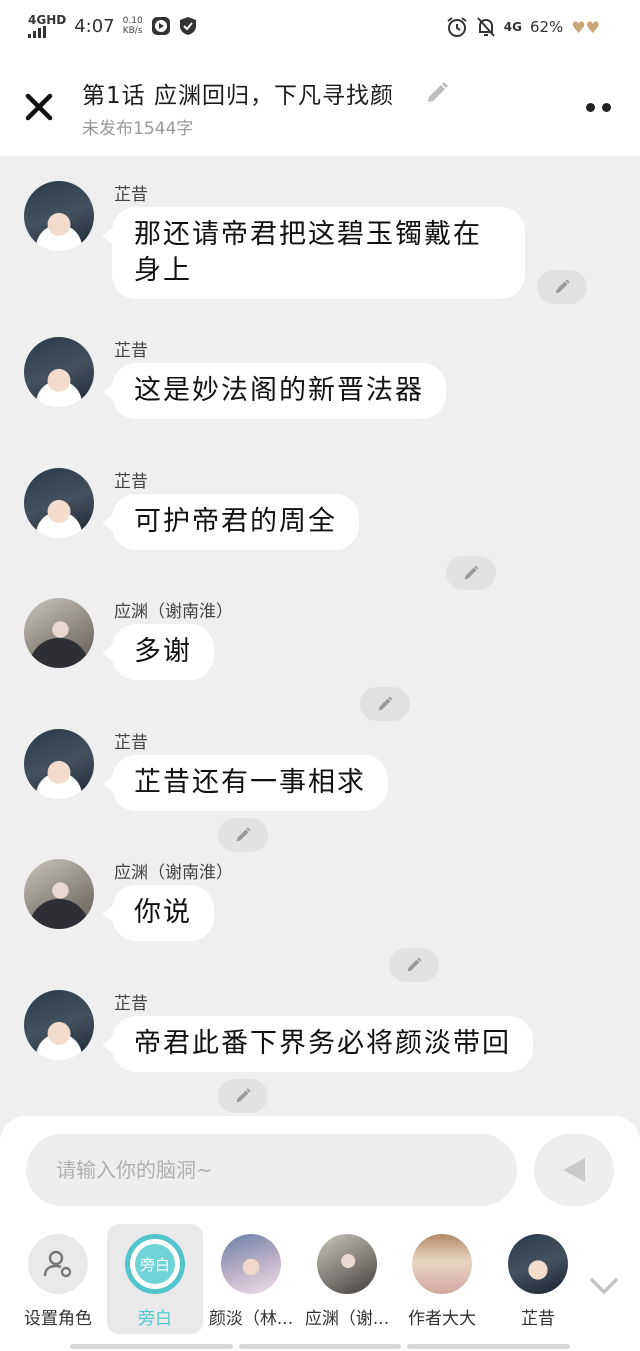 Image resolution: width=640 pixels, height=1351 pixels. I want to click on shield-icon, so click(187, 26).